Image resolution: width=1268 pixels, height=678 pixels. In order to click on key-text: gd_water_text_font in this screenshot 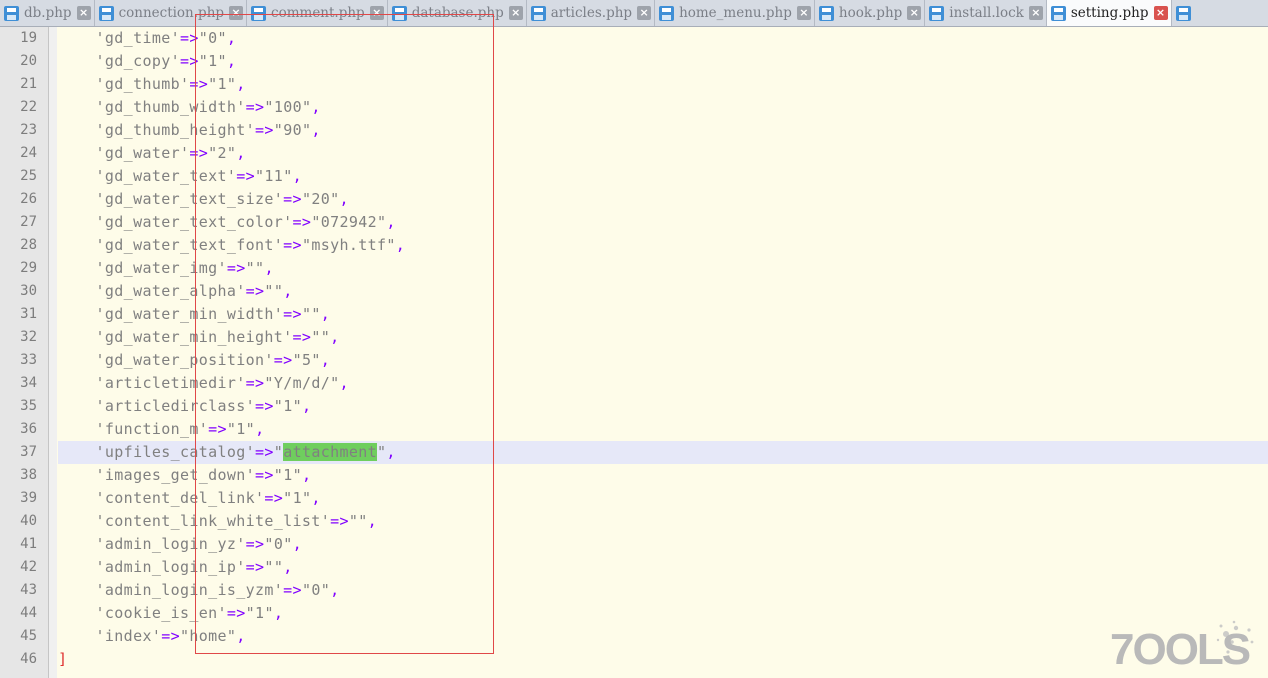, I will do `click(189, 245)`.